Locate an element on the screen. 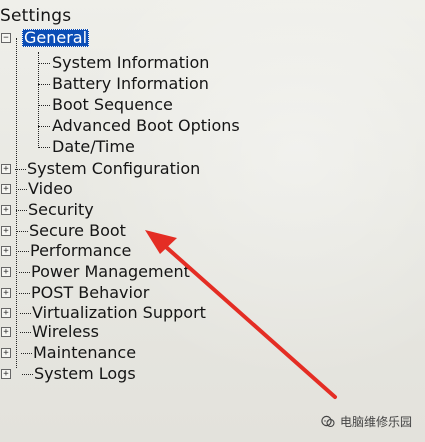  performance-expand-toggle: + is located at coordinates (6, 251).